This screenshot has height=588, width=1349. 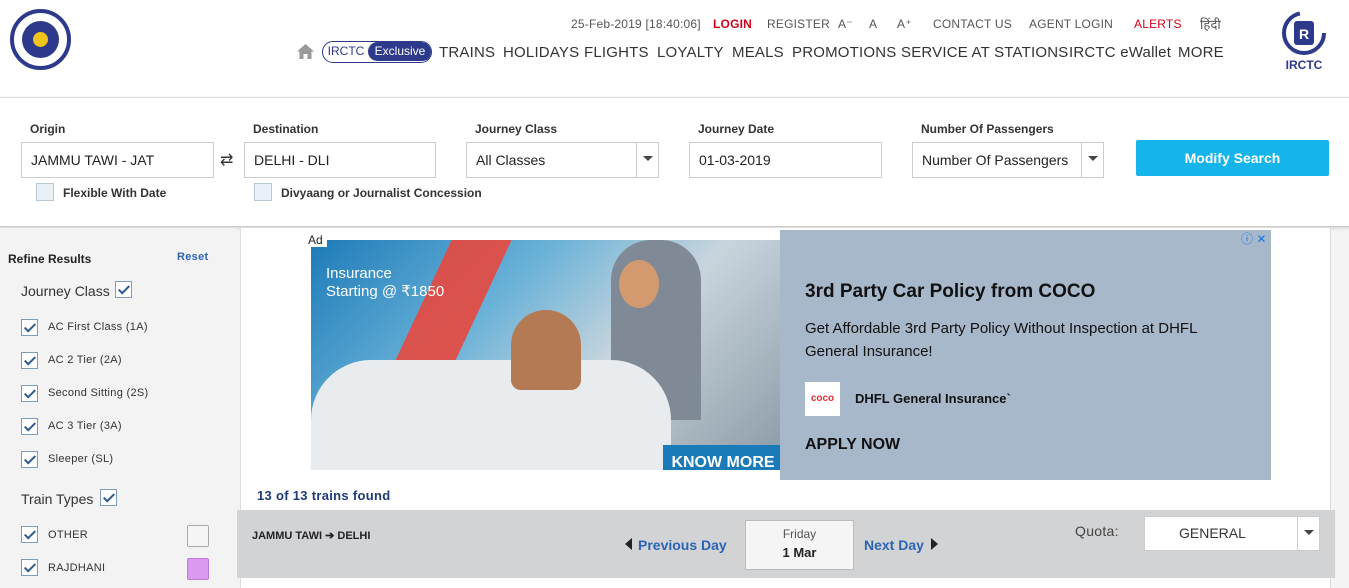 What do you see at coordinates (29, 567) in the screenshot?
I see `train-type-rajdhani-checkbox` at bounding box center [29, 567].